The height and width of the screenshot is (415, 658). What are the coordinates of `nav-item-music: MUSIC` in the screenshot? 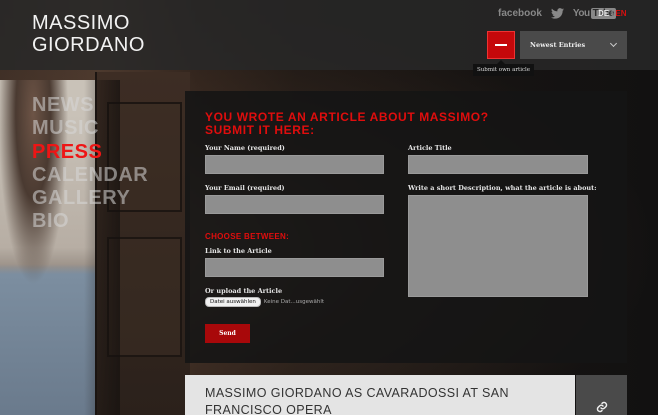 It's located at (90, 128).